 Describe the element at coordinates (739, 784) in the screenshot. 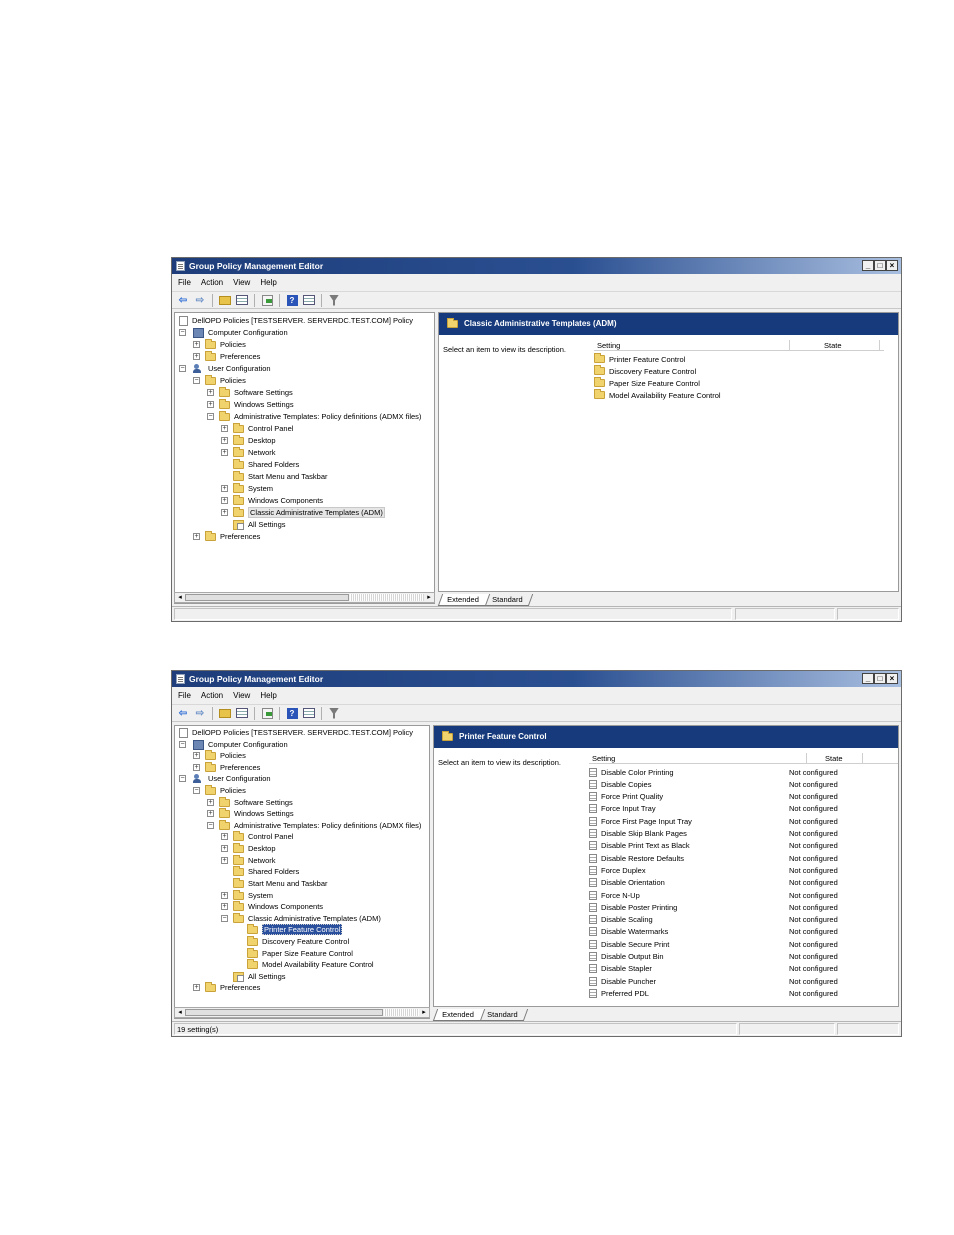

I see `setting-row: Disable Copies Not configured` at that location.